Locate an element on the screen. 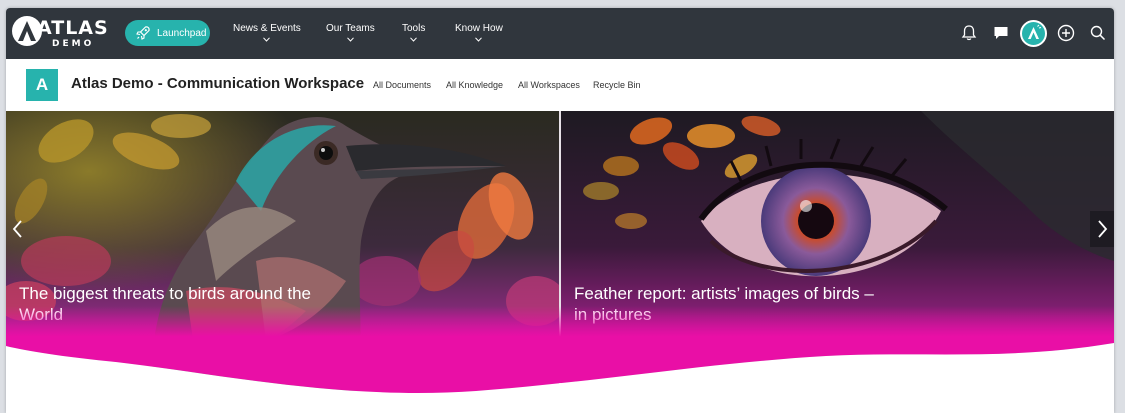 The width and height of the screenshot is (1125, 413). nav-item-label: Know How is located at coordinates (479, 28).